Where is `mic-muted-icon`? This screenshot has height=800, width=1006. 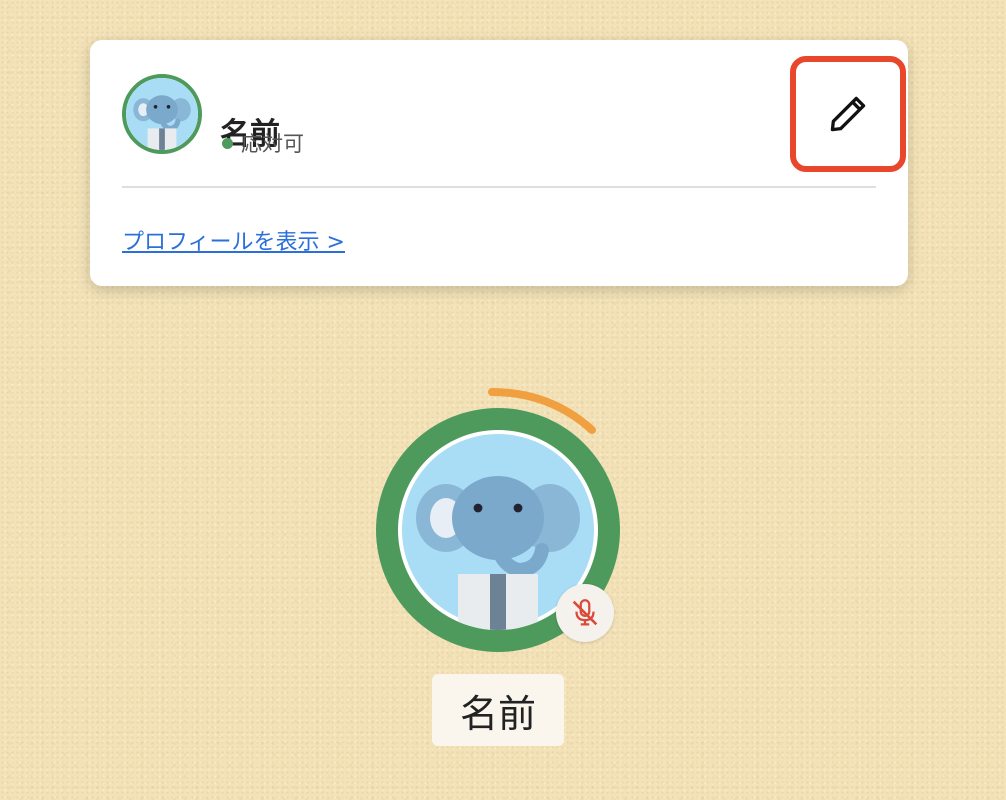 mic-muted-icon is located at coordinates (585, 612).